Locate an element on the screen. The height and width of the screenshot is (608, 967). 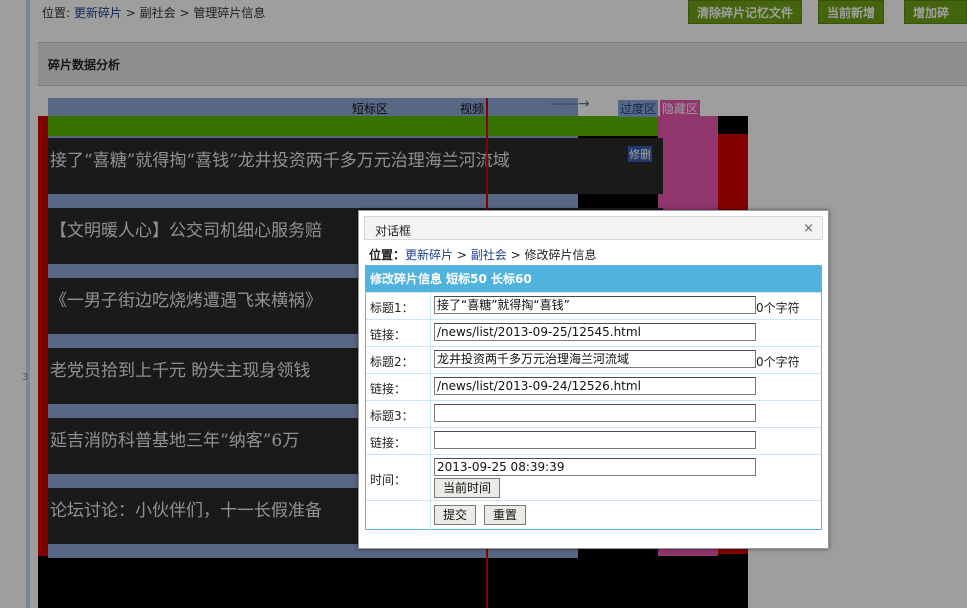
form-row-link2: 链接： /news/list/2013-09-24/12526.html is located at coordinates (593, 386).